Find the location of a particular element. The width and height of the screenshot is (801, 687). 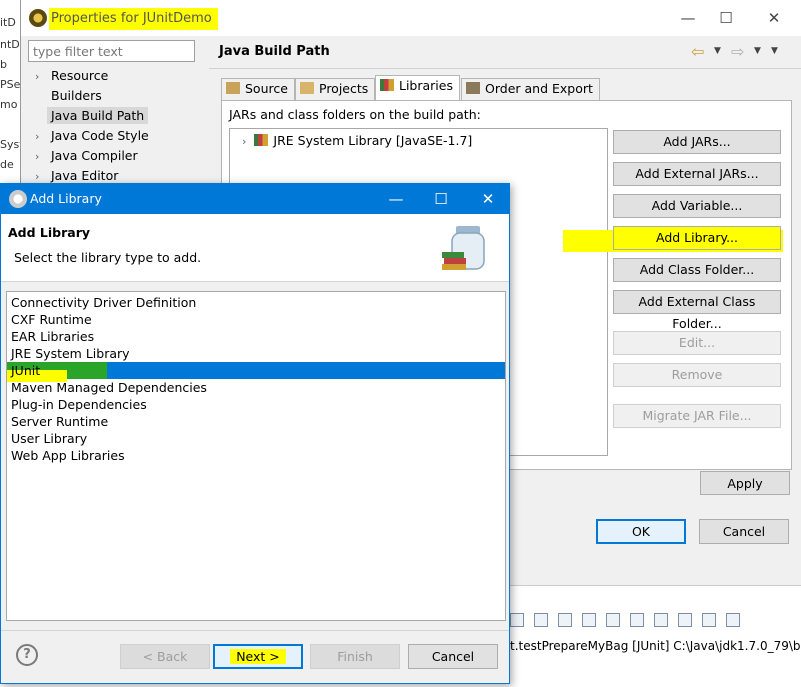

tree-item-resource: › Resource is located at coordinates (71, 76).